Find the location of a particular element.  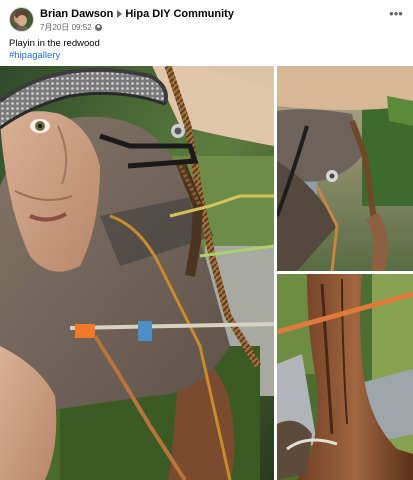

globe-icon is located at coordinates (98, 27).